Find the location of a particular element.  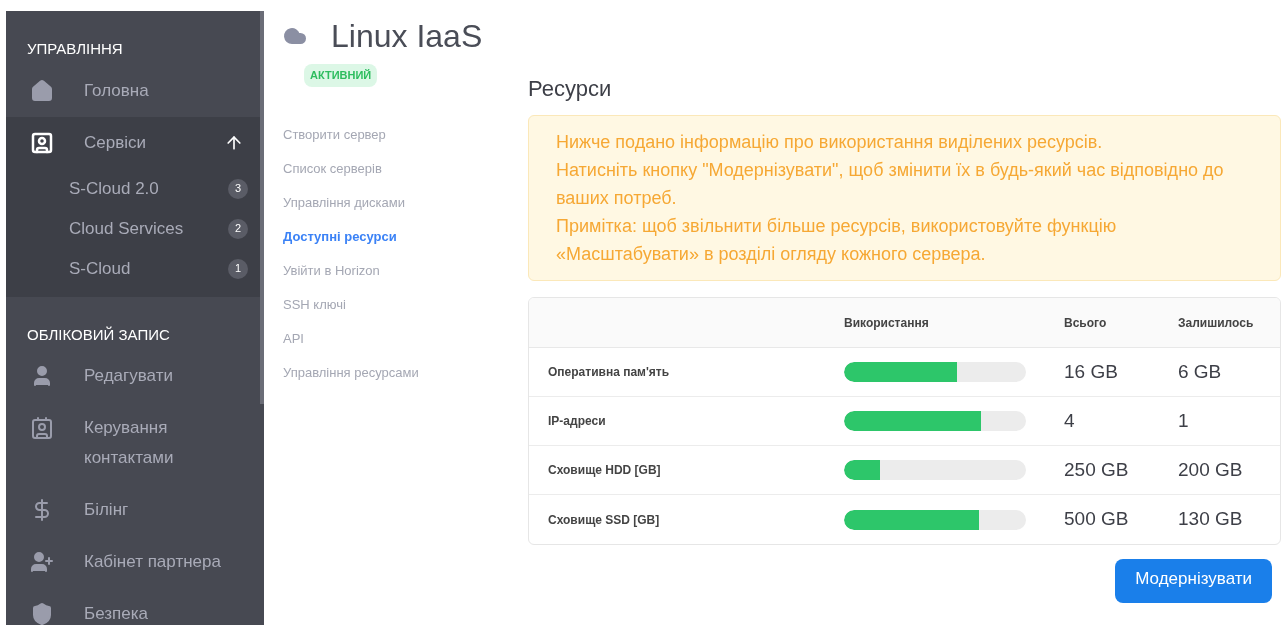

section-heading: ОБЛІКОВИЙ ЗАПИС is located at coordinates (98, 334).